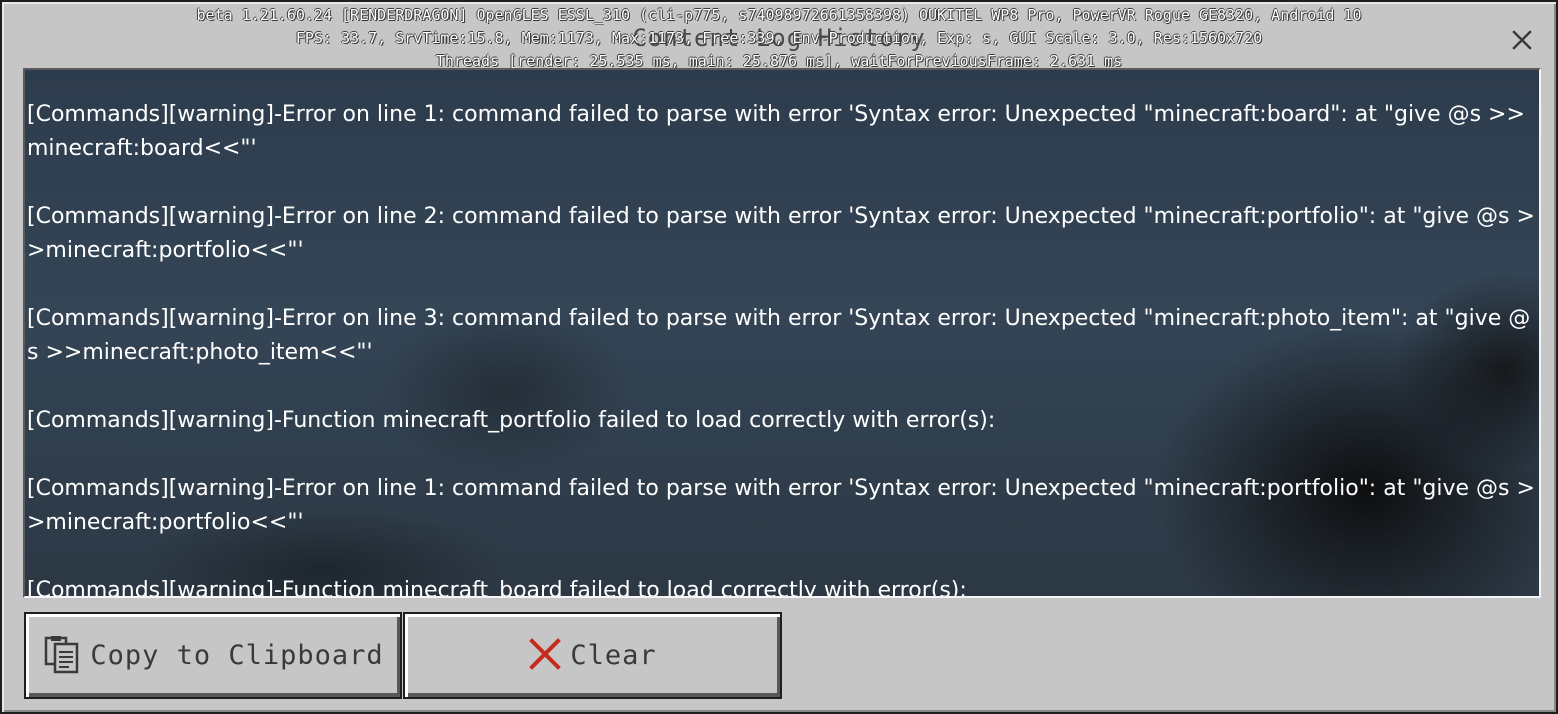 Image resolution: width=1558 pixels, height=714 pixels. Describe the element at coordinates (779, 38) in the screenshot. I see `dialog-title: Content Log History` at that location.